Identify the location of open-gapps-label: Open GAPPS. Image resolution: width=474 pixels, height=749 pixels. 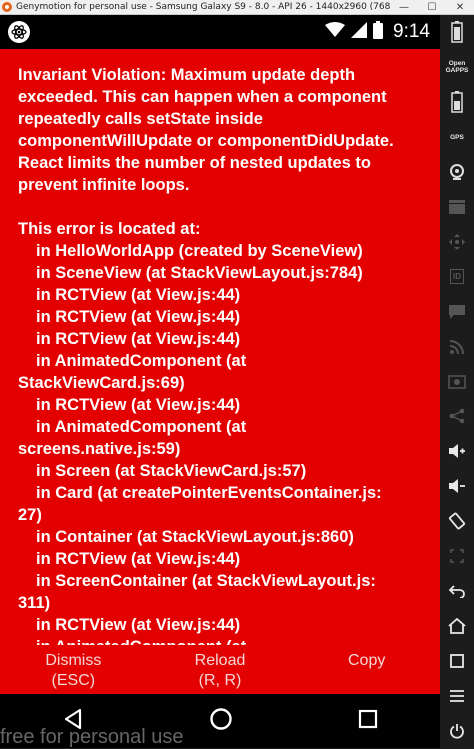
(457, 67).